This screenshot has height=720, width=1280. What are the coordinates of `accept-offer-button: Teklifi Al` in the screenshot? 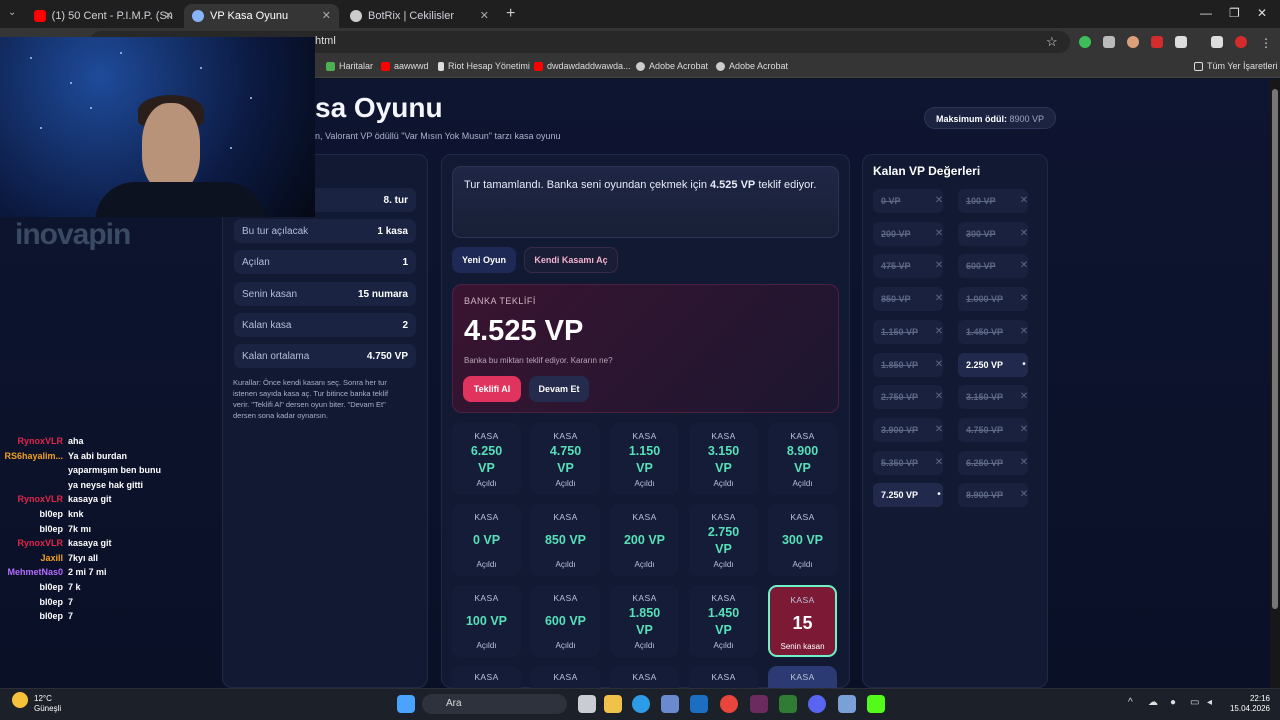 It's located at (492, 389).